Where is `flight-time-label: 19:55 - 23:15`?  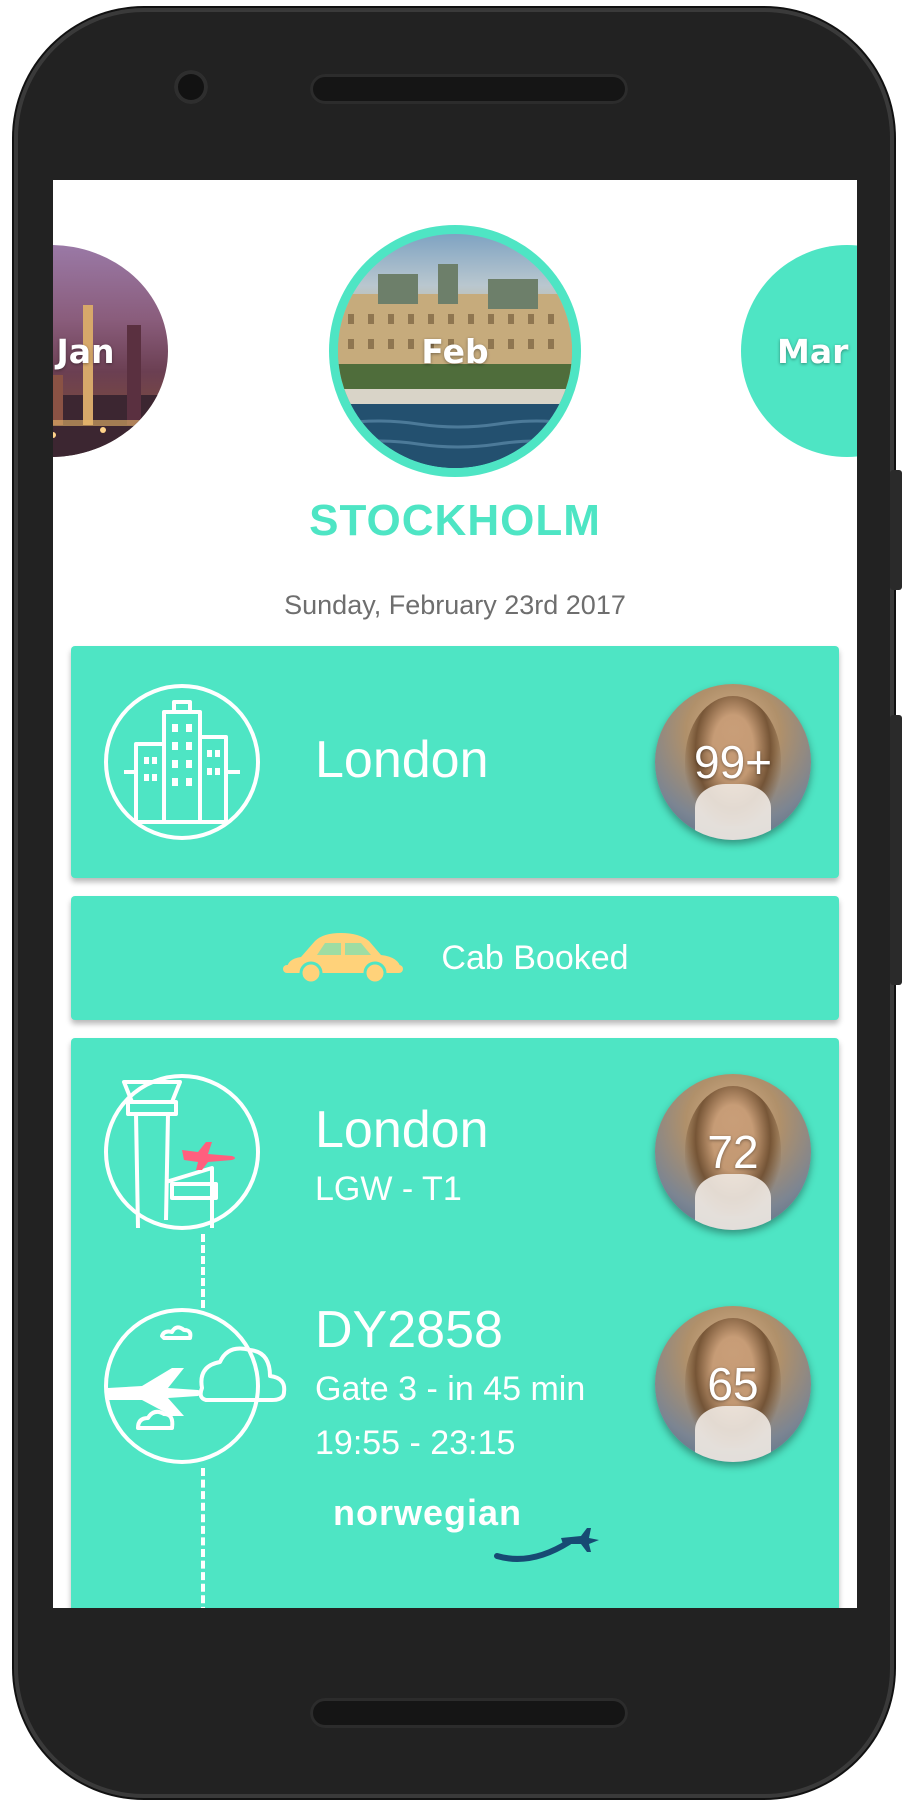
flight-time-label: 19:55 - 23:15 is located at coordinates (415, 1443).